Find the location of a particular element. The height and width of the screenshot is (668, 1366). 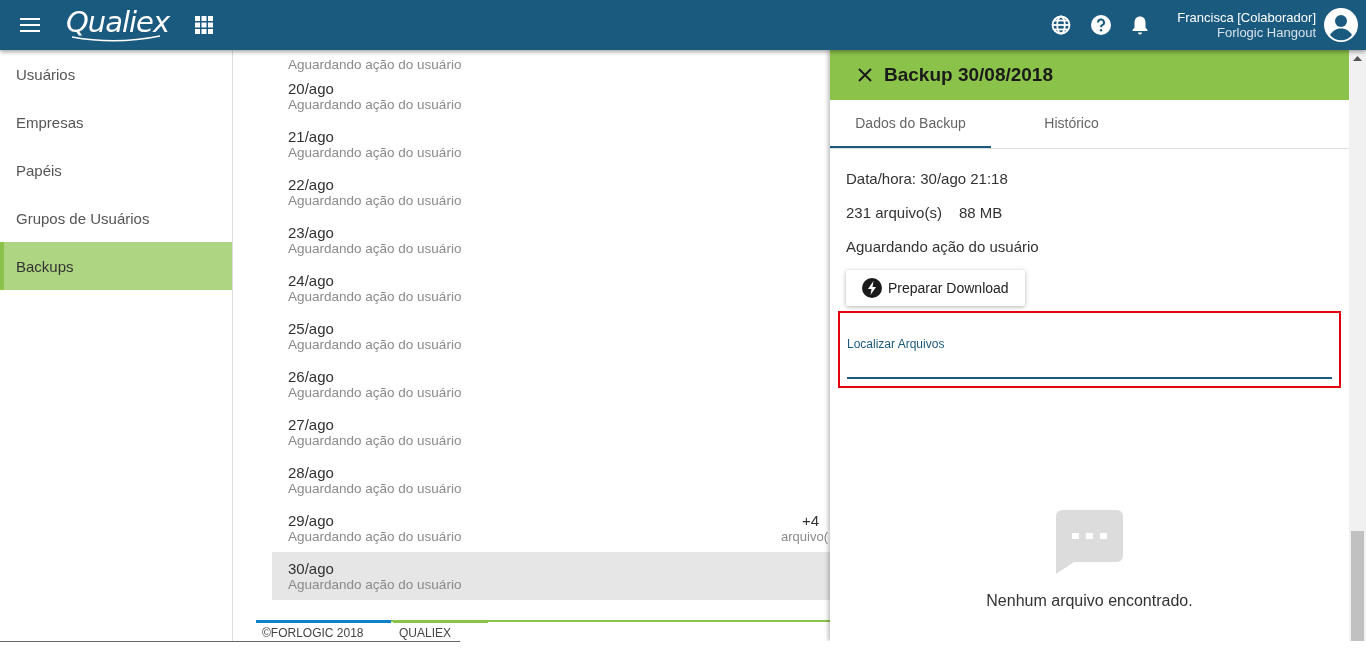

bell-icon is located at coordinates (1140, 25).